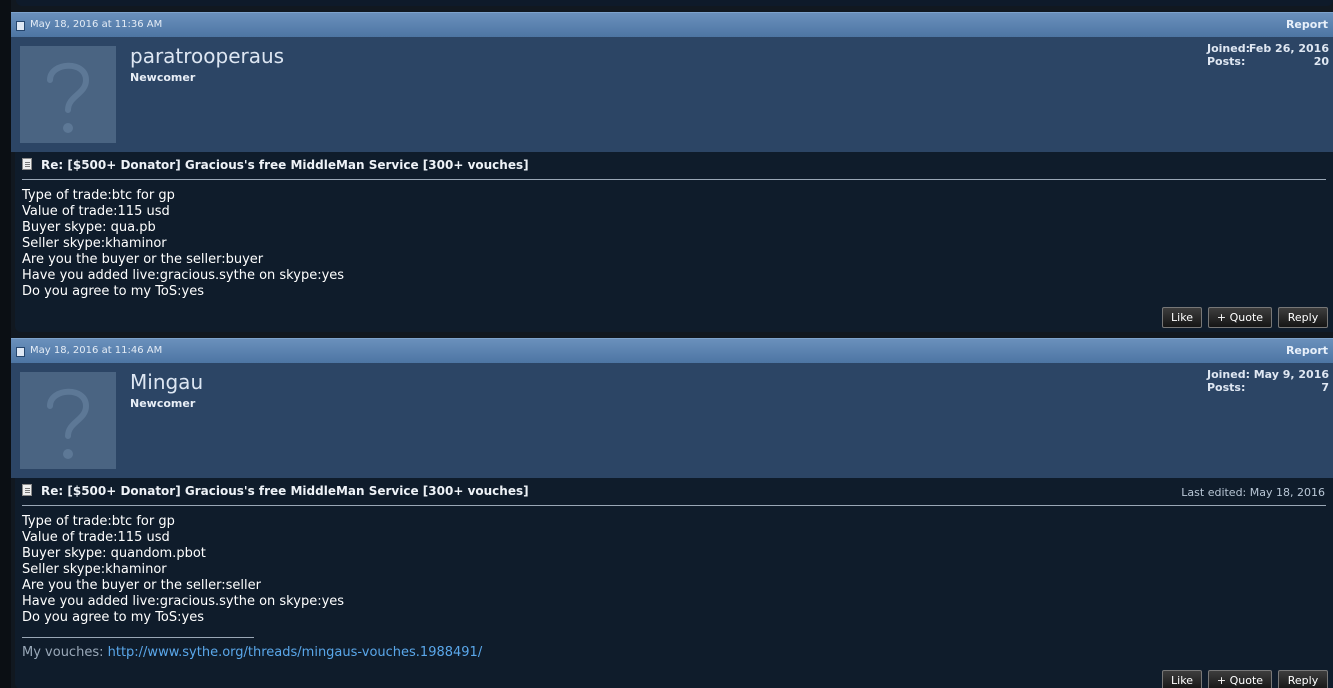 The image size is (1333, 688). I want to click on posts-count: 20, so click(1321, 61).